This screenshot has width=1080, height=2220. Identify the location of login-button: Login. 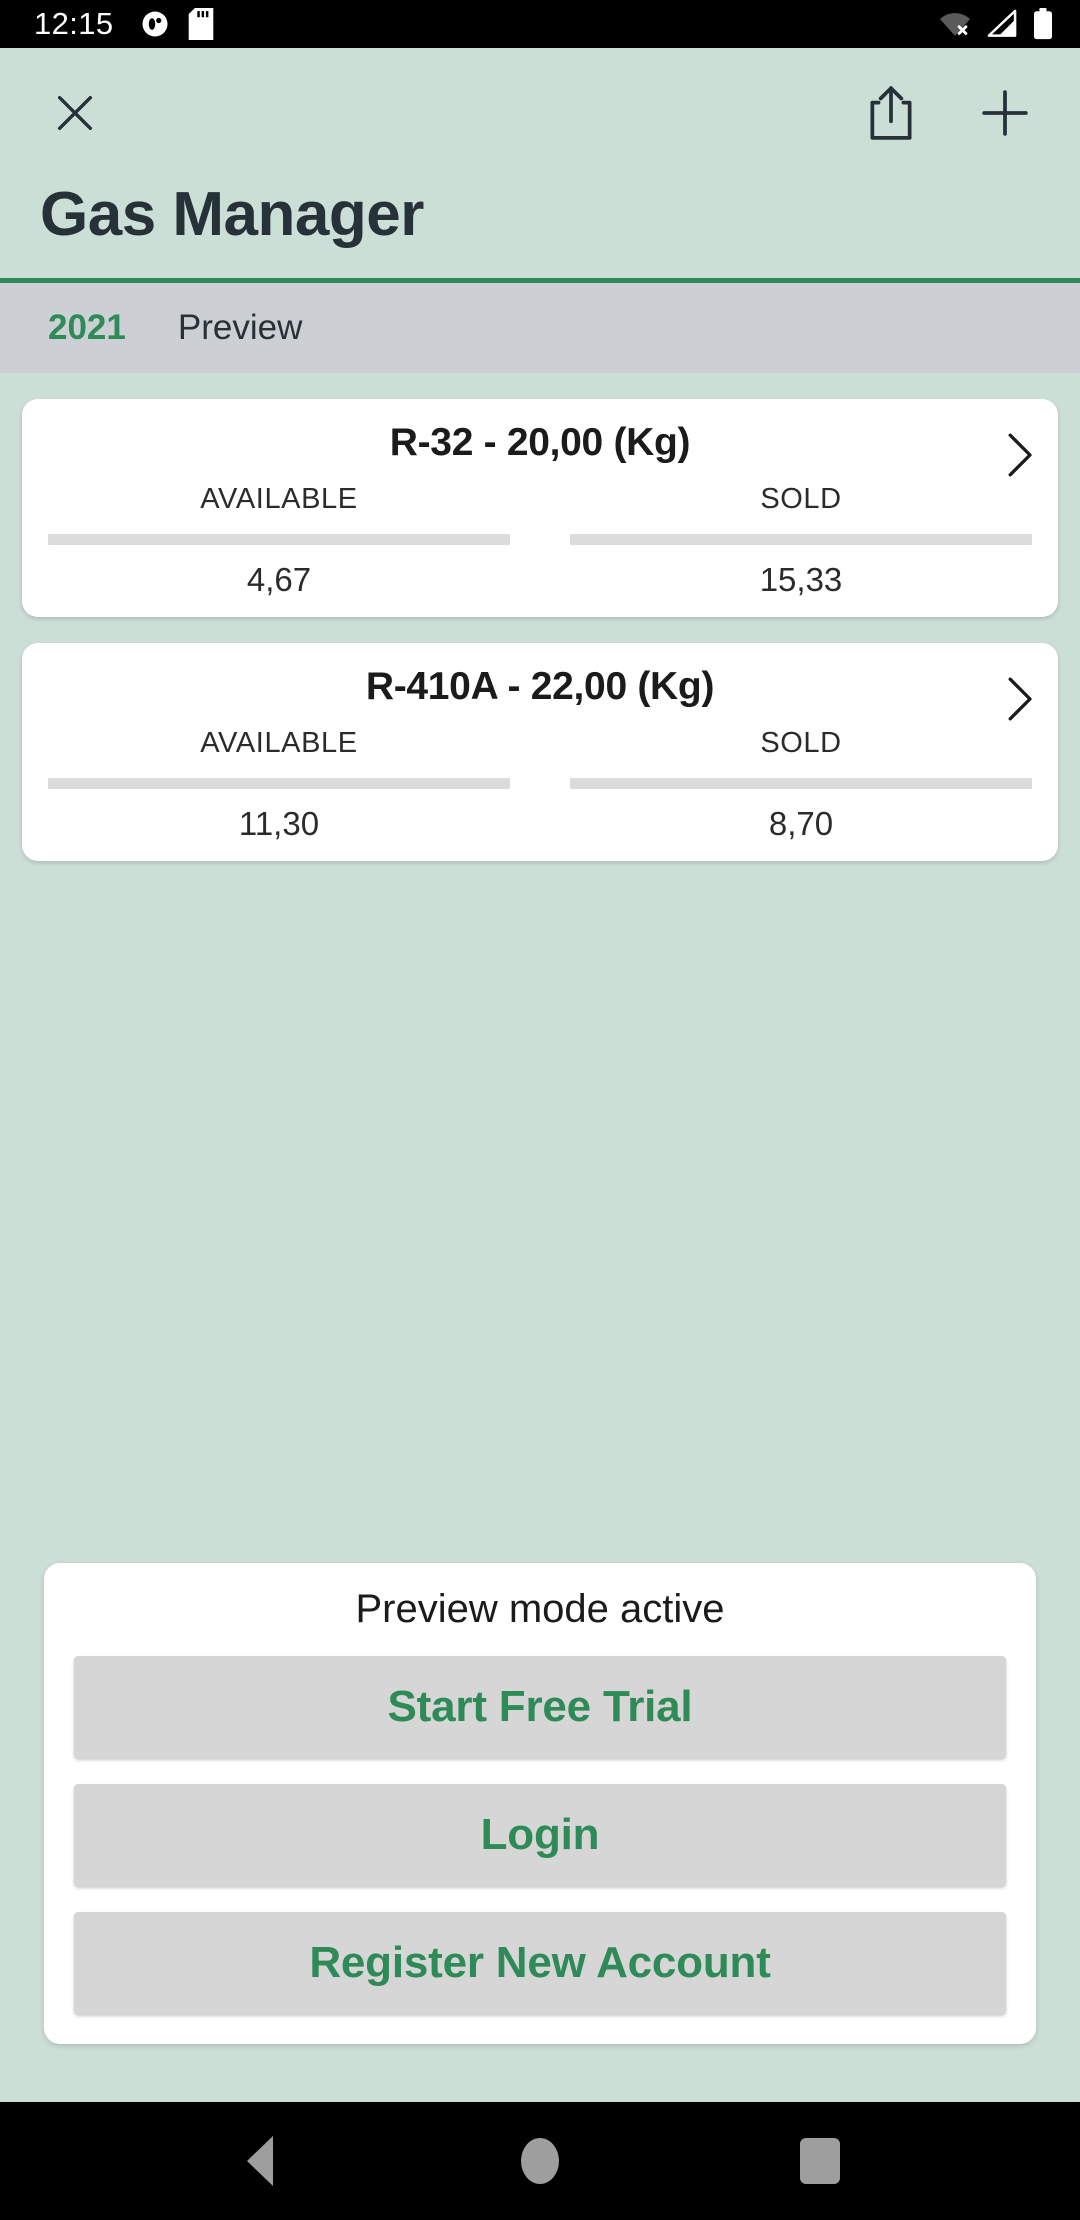
(540, 1835).